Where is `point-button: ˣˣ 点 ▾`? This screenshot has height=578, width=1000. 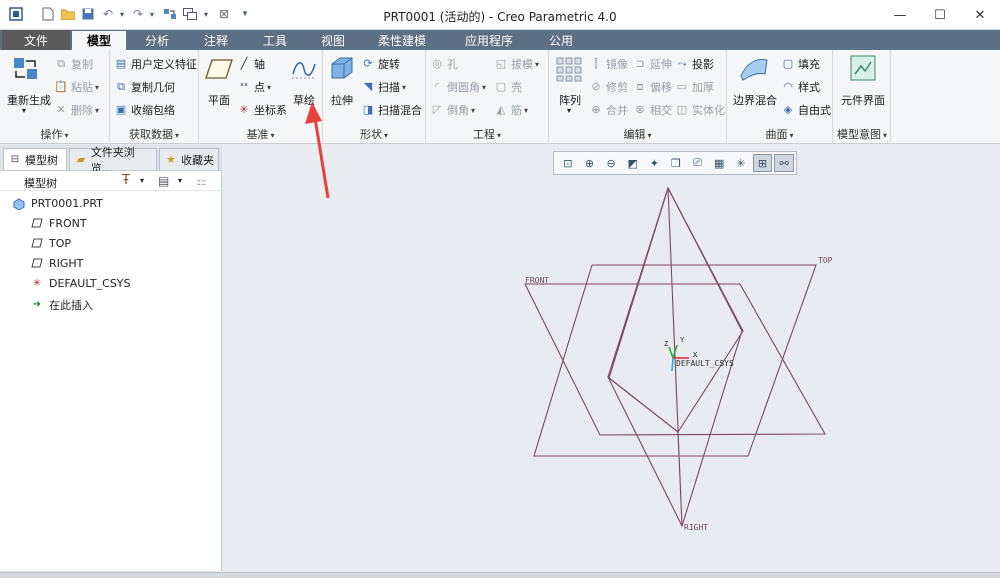 point-button: ˣˣ 点 ▾ is located at coordinates (254, 87).